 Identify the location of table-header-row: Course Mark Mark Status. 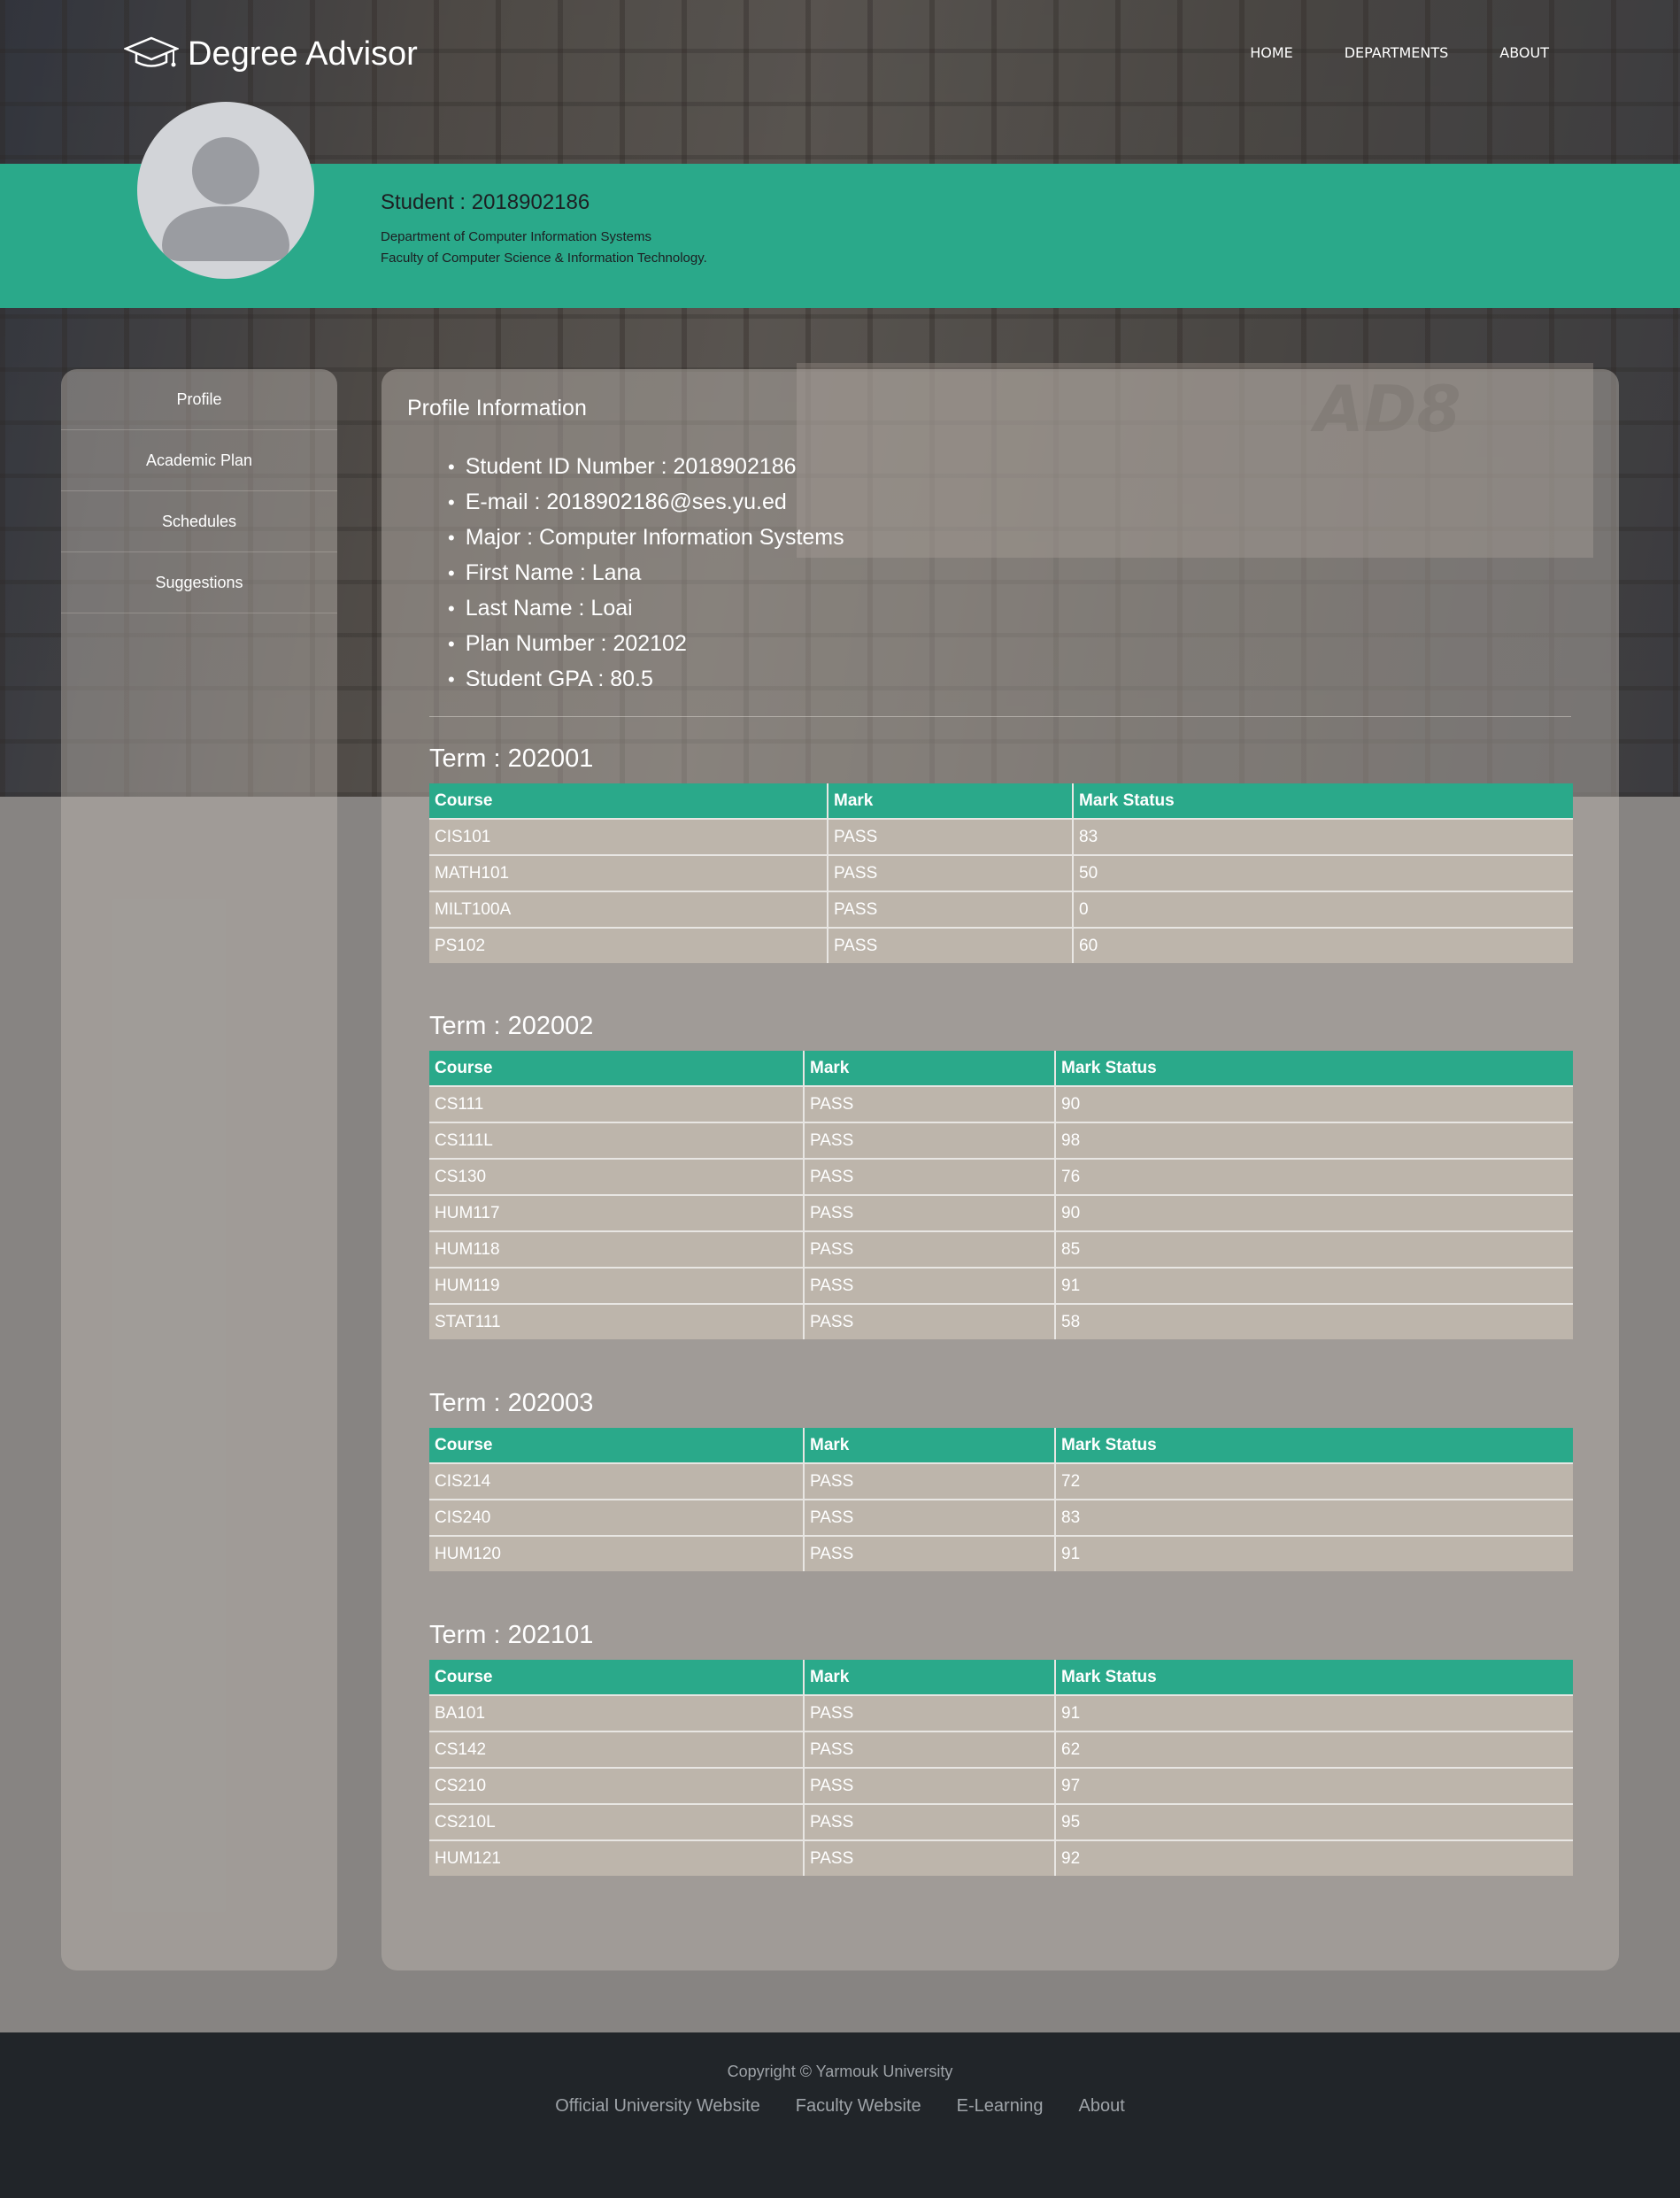
(1001, 1068).